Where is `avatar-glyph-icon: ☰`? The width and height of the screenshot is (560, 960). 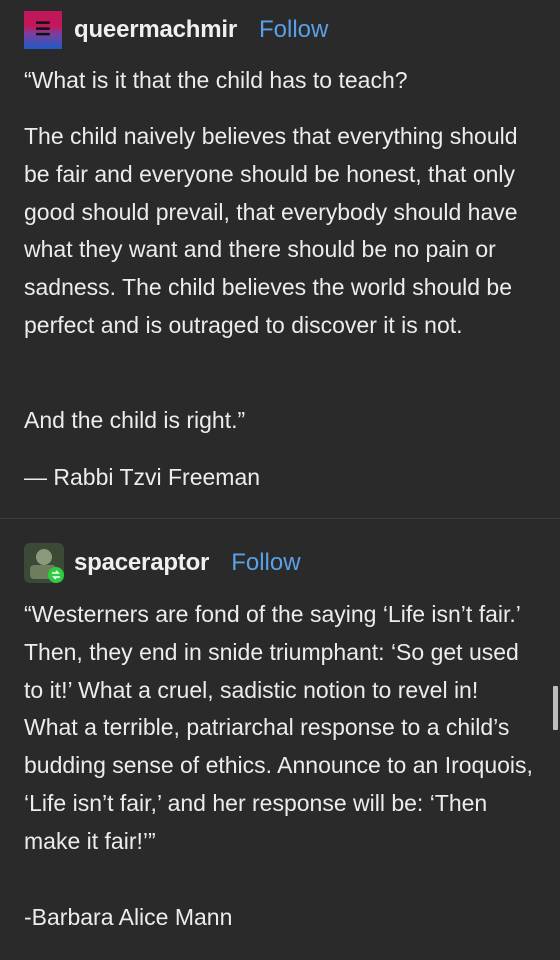
avatar-glyph-icon: ☰ is located at coordinates (43, 29).